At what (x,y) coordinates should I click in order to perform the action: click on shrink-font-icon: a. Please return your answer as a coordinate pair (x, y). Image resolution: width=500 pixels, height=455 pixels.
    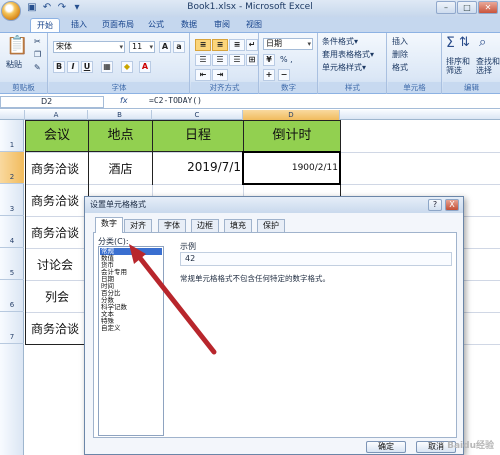
    Looking at the image, I should click on (179, 47).